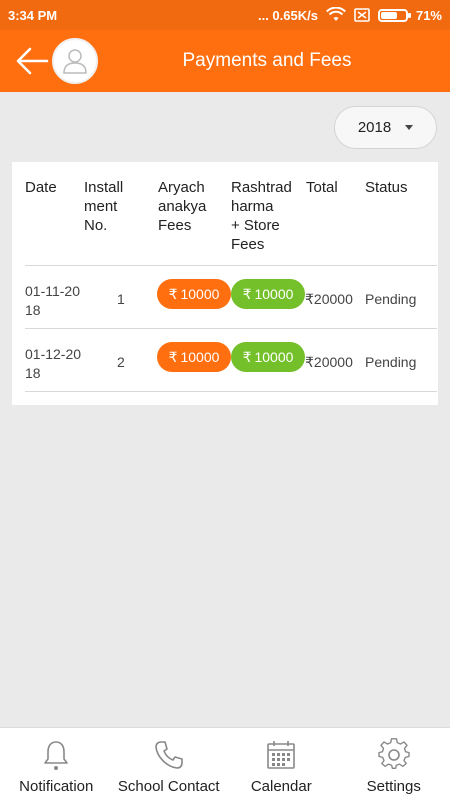 The width and height of the screenshot is (450, 800). What do you see at coordinates (336, 14) in the screenshot?
I see `wifi-icon` at bounding box center [336, 14].